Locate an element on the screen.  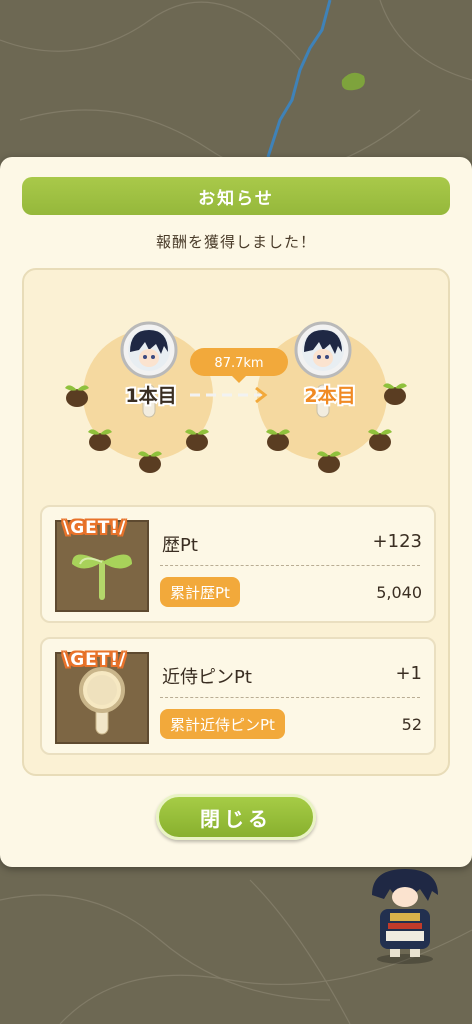
total-value: 52 is located at coordinates (411, 724).